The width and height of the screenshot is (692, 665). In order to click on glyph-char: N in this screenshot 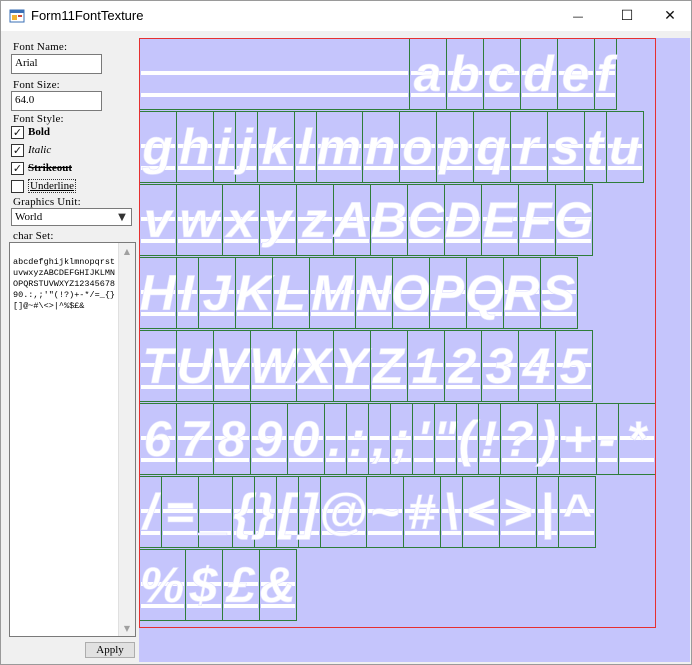, I will do `click(373, 293)`.